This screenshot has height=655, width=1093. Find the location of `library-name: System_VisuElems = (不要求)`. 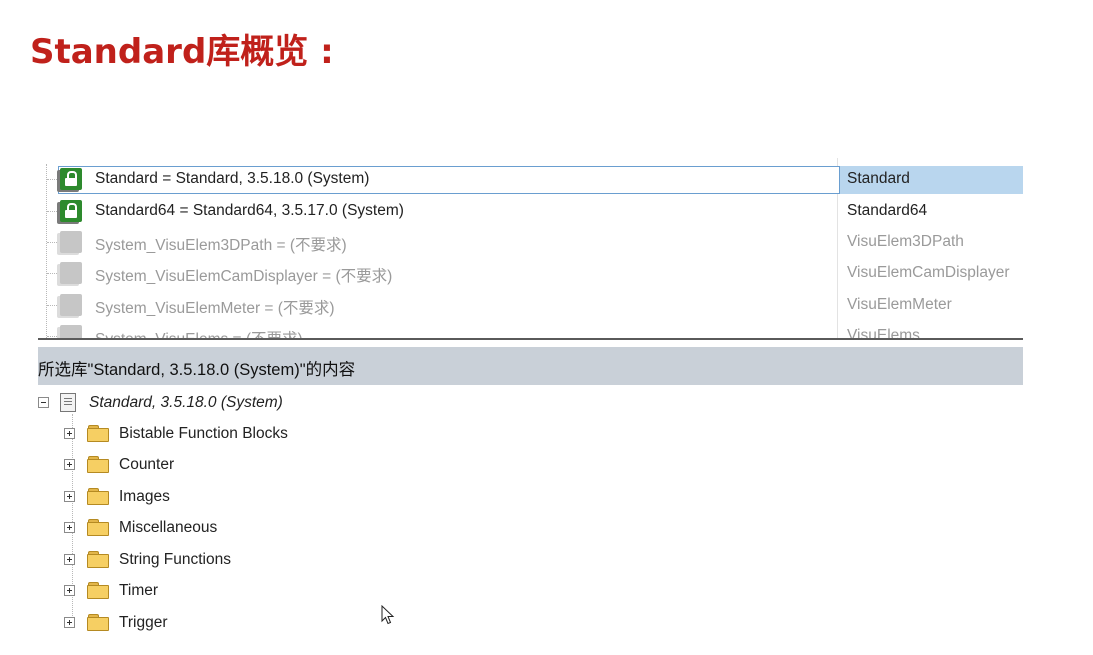

library-name: System_VisuElems = (不要求) is located at coordinates (199, 332).